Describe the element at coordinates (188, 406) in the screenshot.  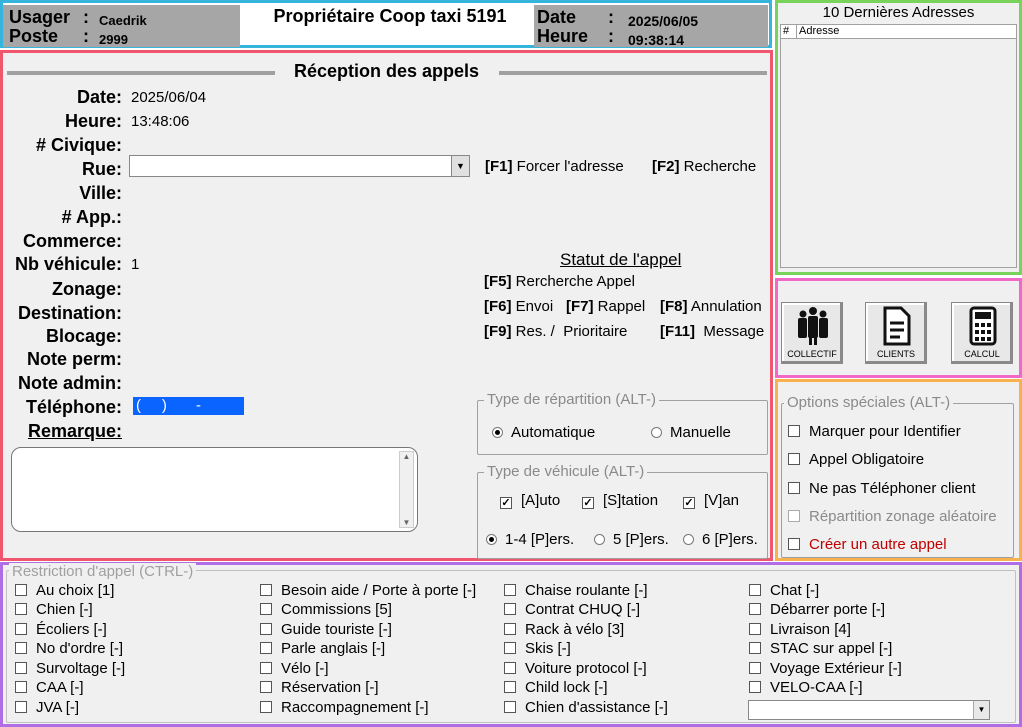
I see `phone-input: ( ) -` at that location.